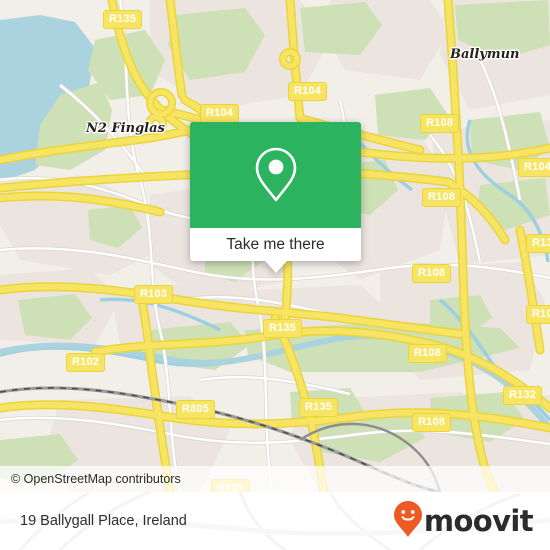  Describe the element at coordinates (275, 244) in the screenshot. I see `take-me-there-button: Take me there` at that location.